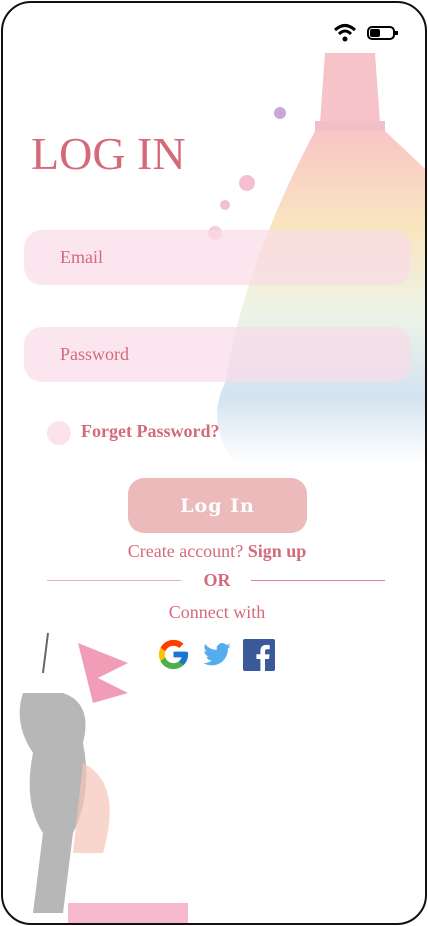  What do you see at coordinates (366, 33) in the screenshot?
I see `status-bar` at bounding box center [366, 33].